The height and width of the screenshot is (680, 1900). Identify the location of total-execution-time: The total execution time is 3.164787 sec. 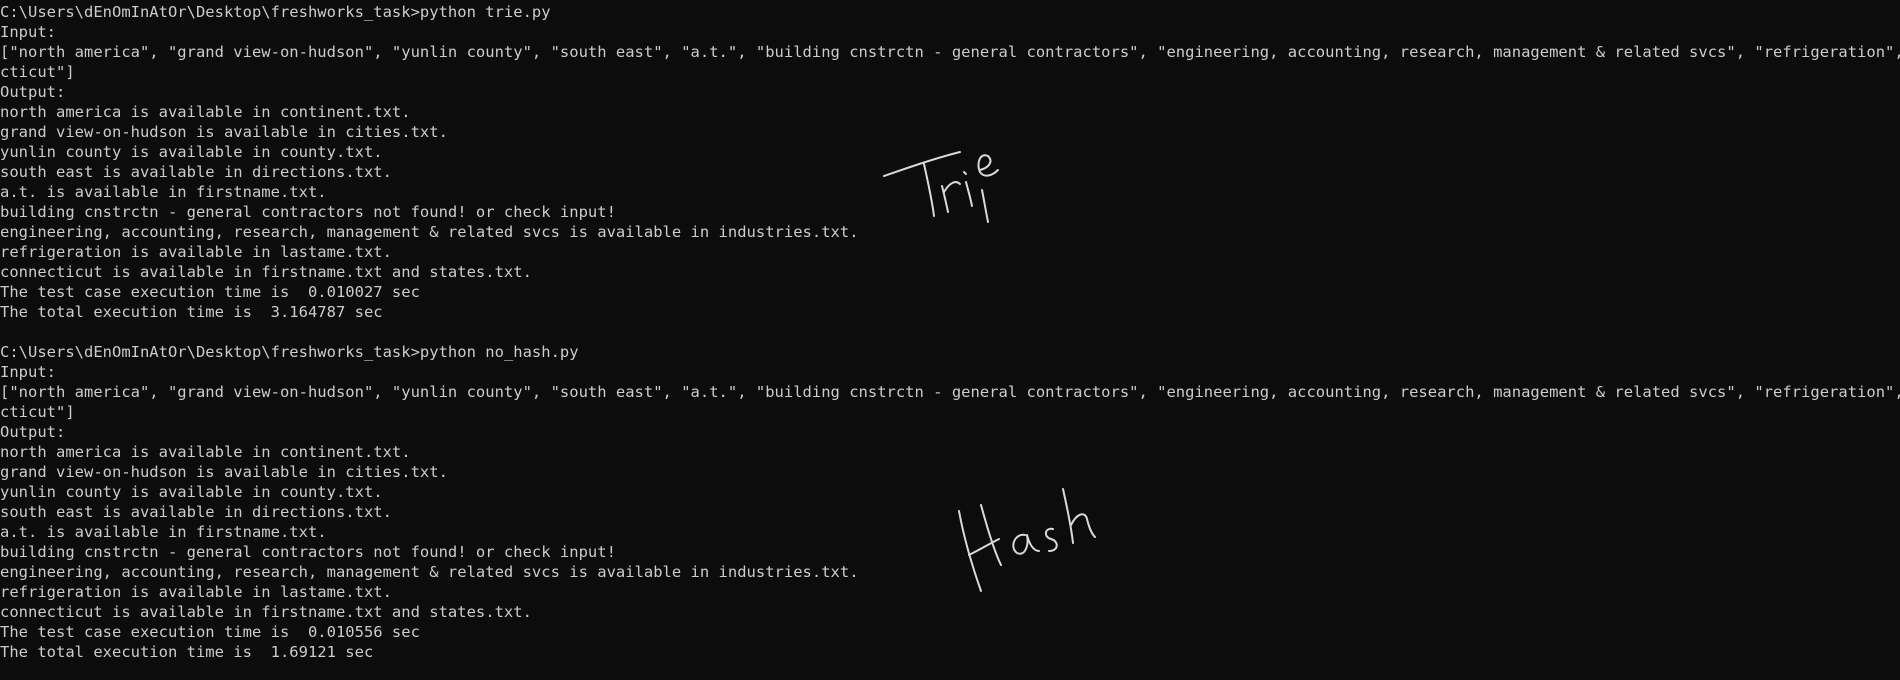
(191, 312).